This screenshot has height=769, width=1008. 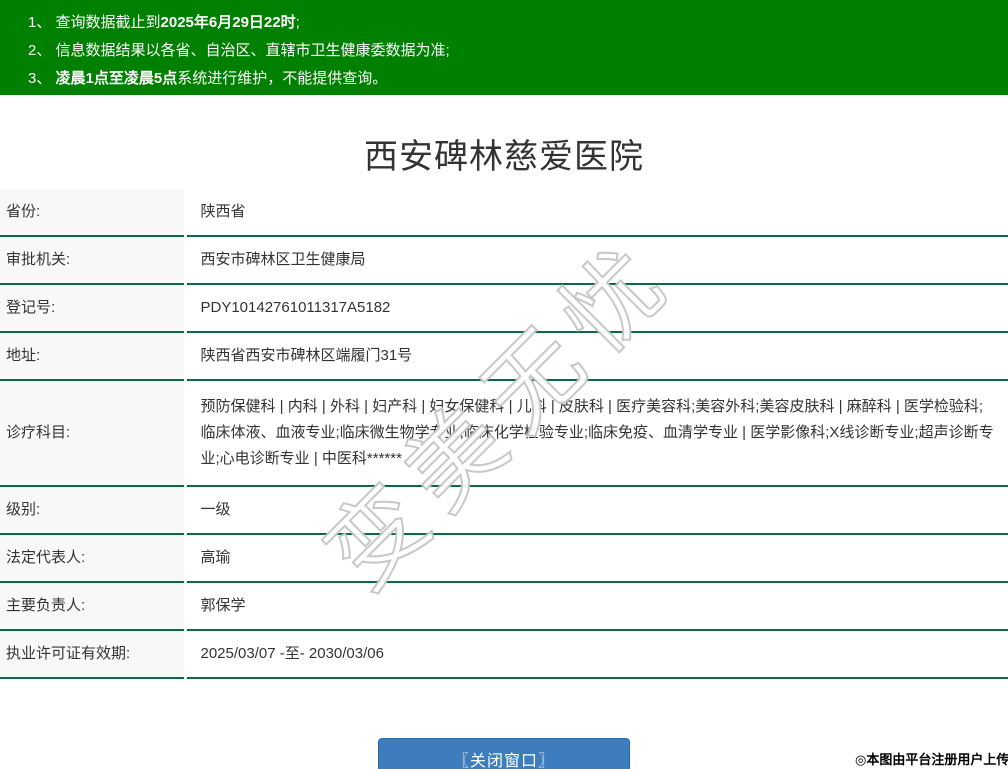 What do you see at coordinates (504, 753) in the screenshot?
I see `close-window-button: 〖关闭窗口〗` at bounding box center [504, 753].